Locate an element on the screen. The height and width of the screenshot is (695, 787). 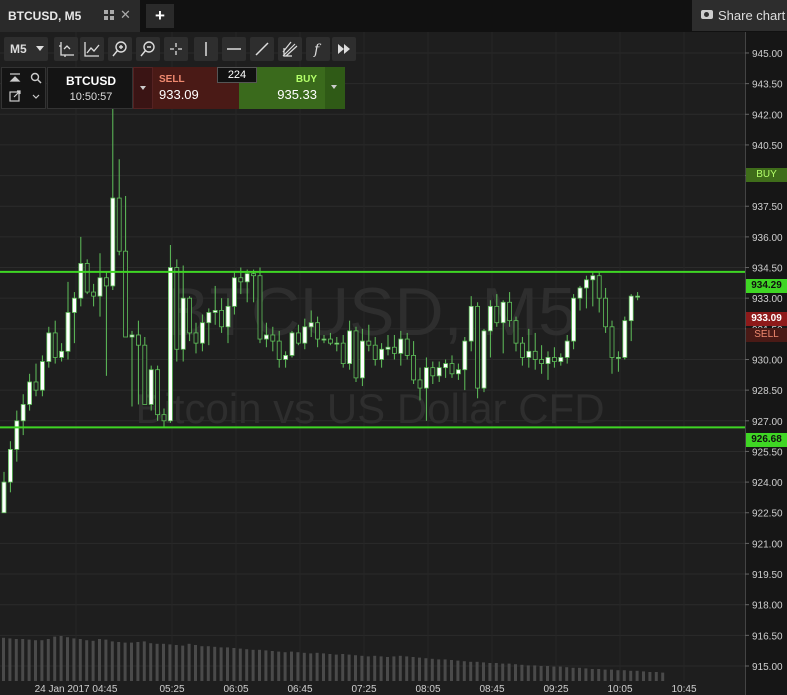
crosshair-icon is located at coordinates (176, 49).